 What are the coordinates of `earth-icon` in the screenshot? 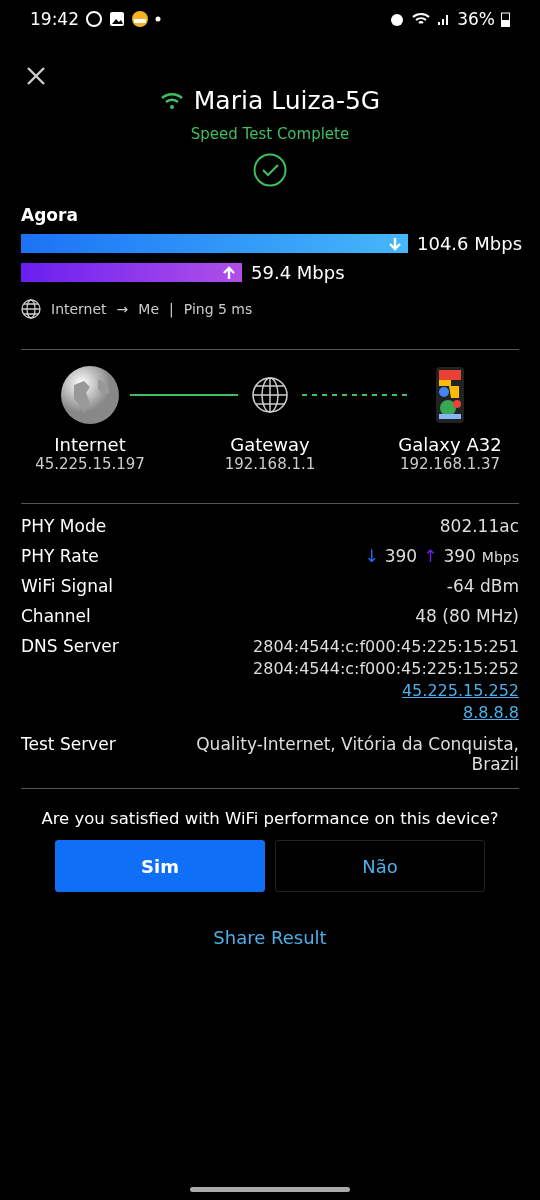 It's located at (90, 395).